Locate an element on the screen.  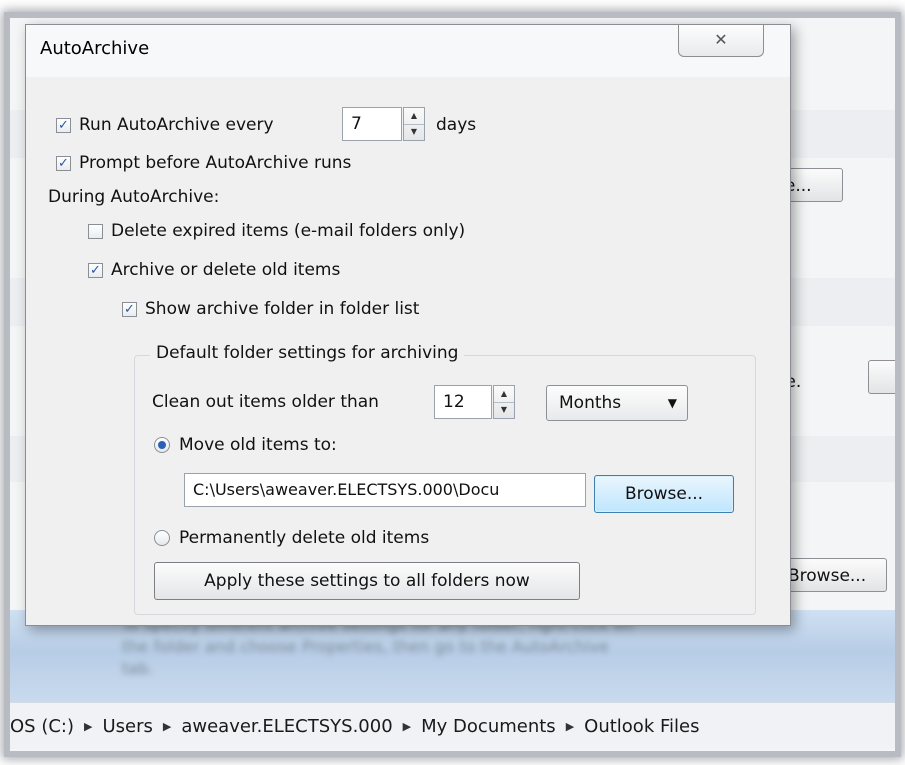
clean-out-value-input: 12 is located at coordinates (463, 402).